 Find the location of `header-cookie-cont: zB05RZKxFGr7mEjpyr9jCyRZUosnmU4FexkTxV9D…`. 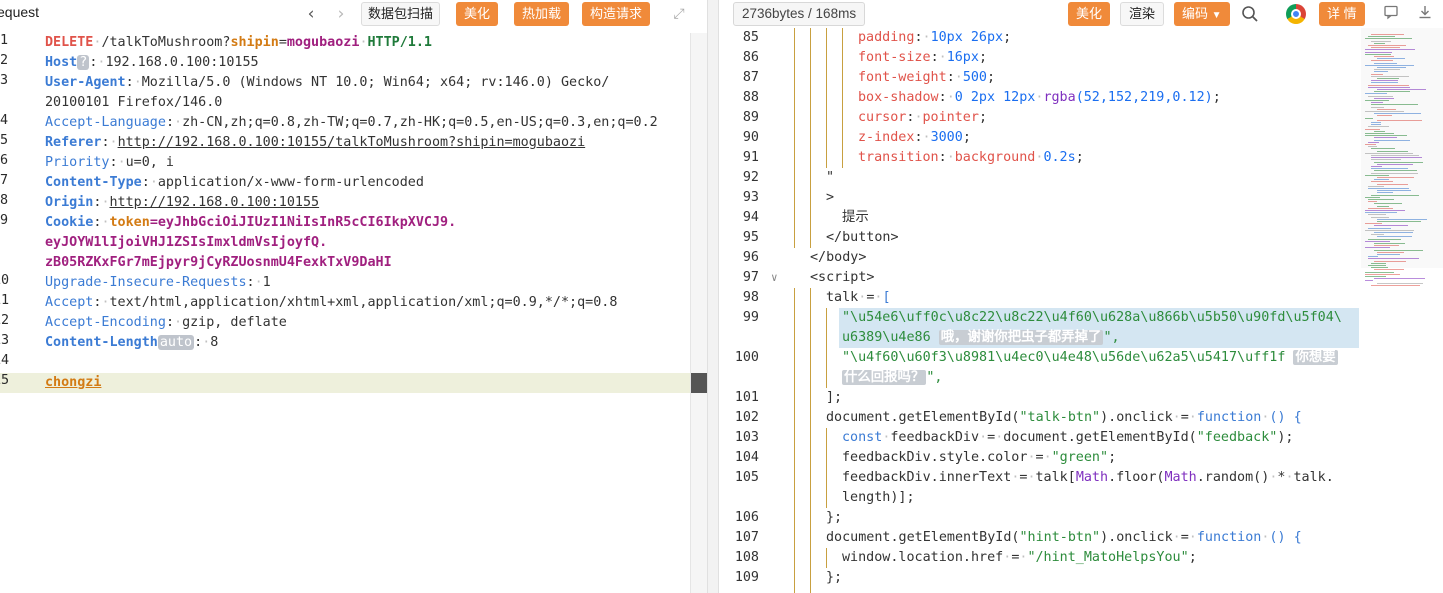

header-cookie-cont: zB05RZKxFGr7mEjpyr9jCyRZUosnmU4FexkTxV9D… is located at coordinates (218, 262).